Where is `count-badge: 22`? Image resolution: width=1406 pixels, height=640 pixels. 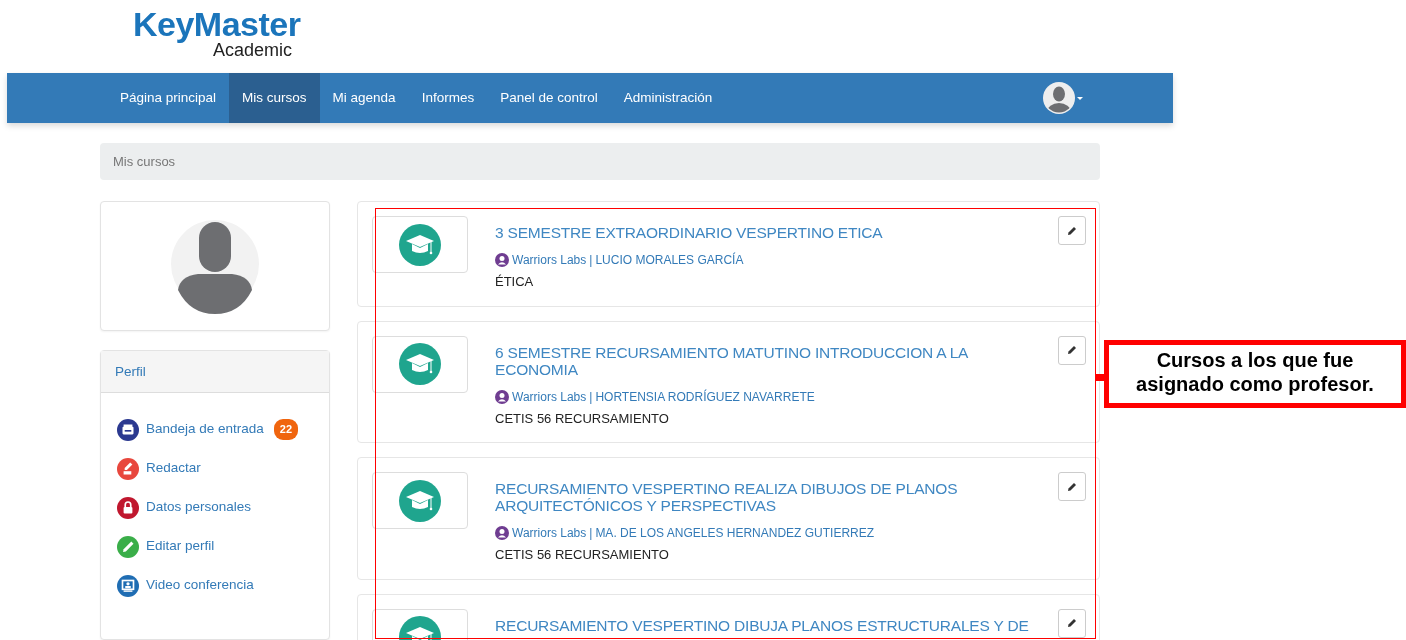
count-badge: 22 is located at coordinates (286, 429).